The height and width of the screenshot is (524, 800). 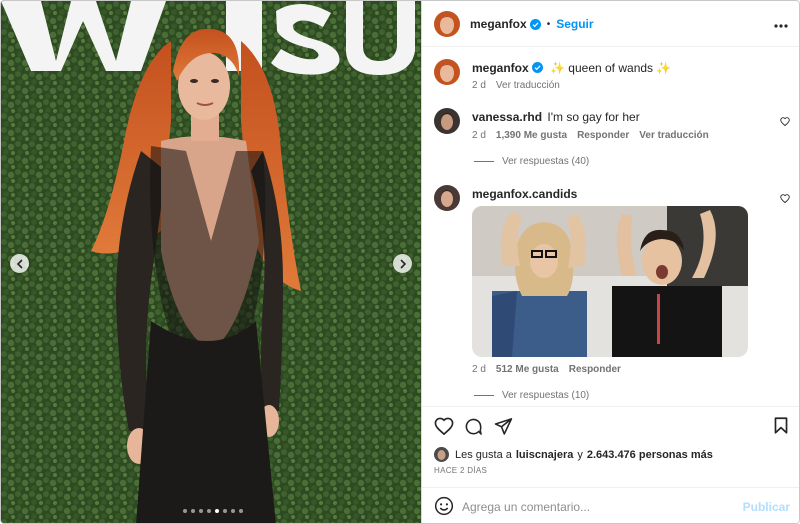 I want to click on comment-composer: Publicar, so click(x=610, y=505).